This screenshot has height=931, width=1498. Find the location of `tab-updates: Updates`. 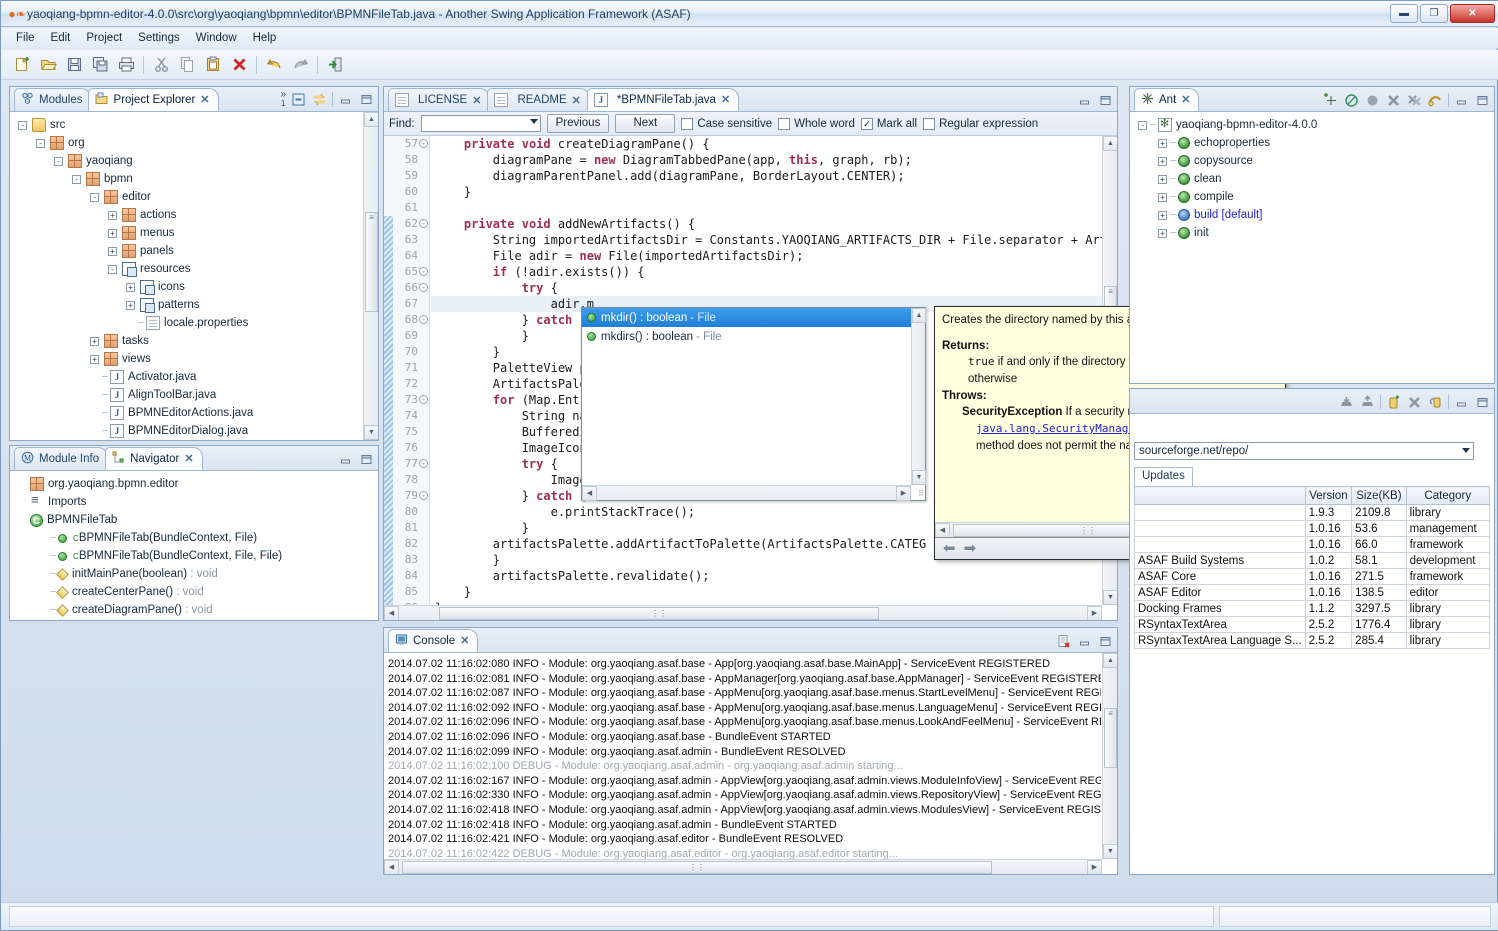

tab-updates: Updates is located at coordinates (1163, 476).